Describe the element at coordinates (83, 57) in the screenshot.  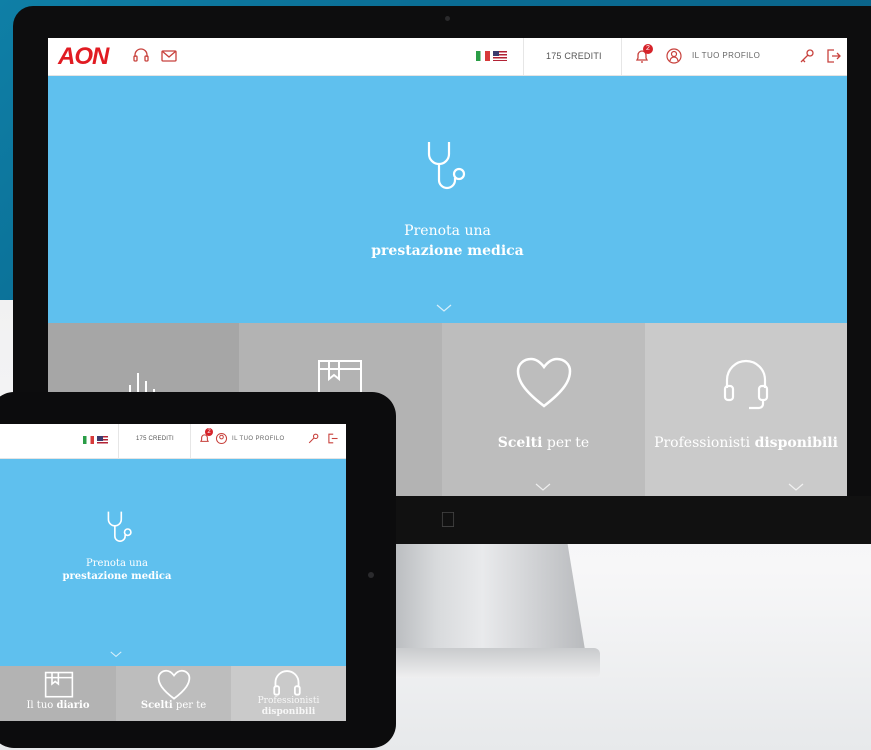
I see `aon-logo: AON` at that location.